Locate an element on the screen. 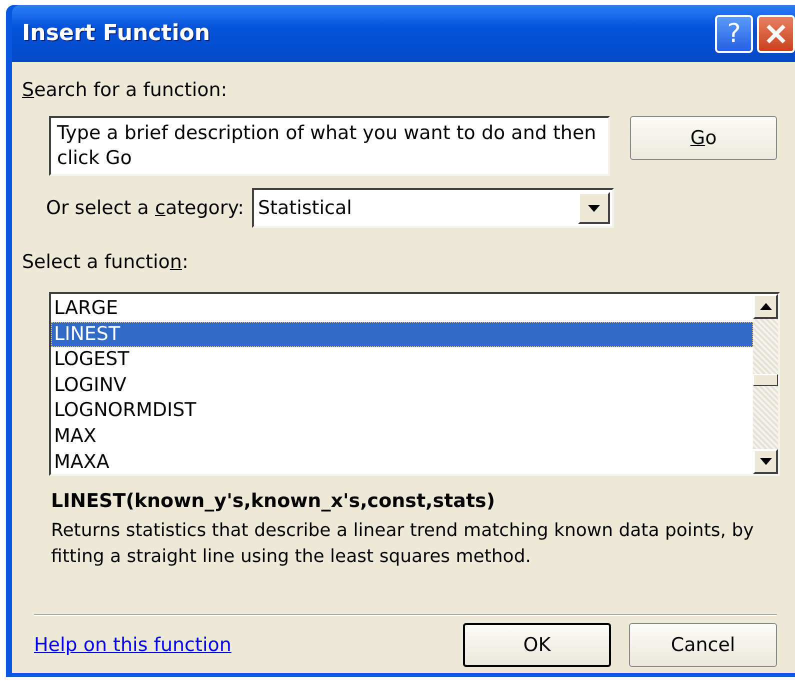  help-link: Help on this function is located at coordinates (239, 645).